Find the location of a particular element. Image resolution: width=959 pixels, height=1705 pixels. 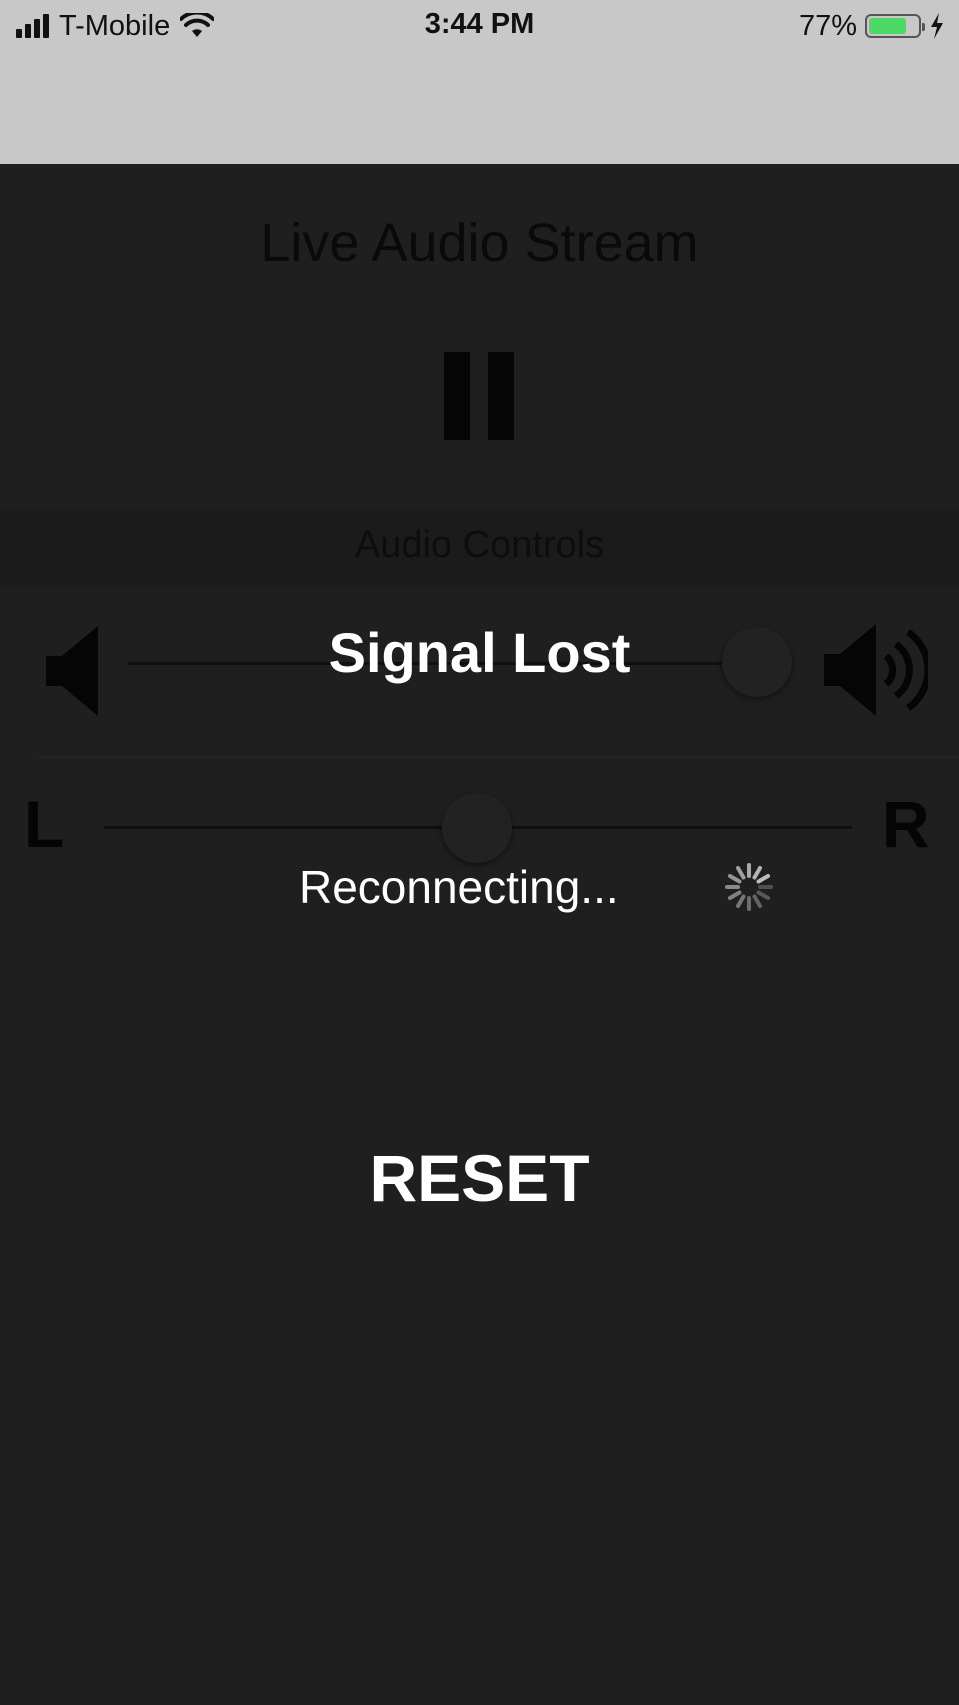

status-bar-right: 77% is located at coordinates (872, 26).